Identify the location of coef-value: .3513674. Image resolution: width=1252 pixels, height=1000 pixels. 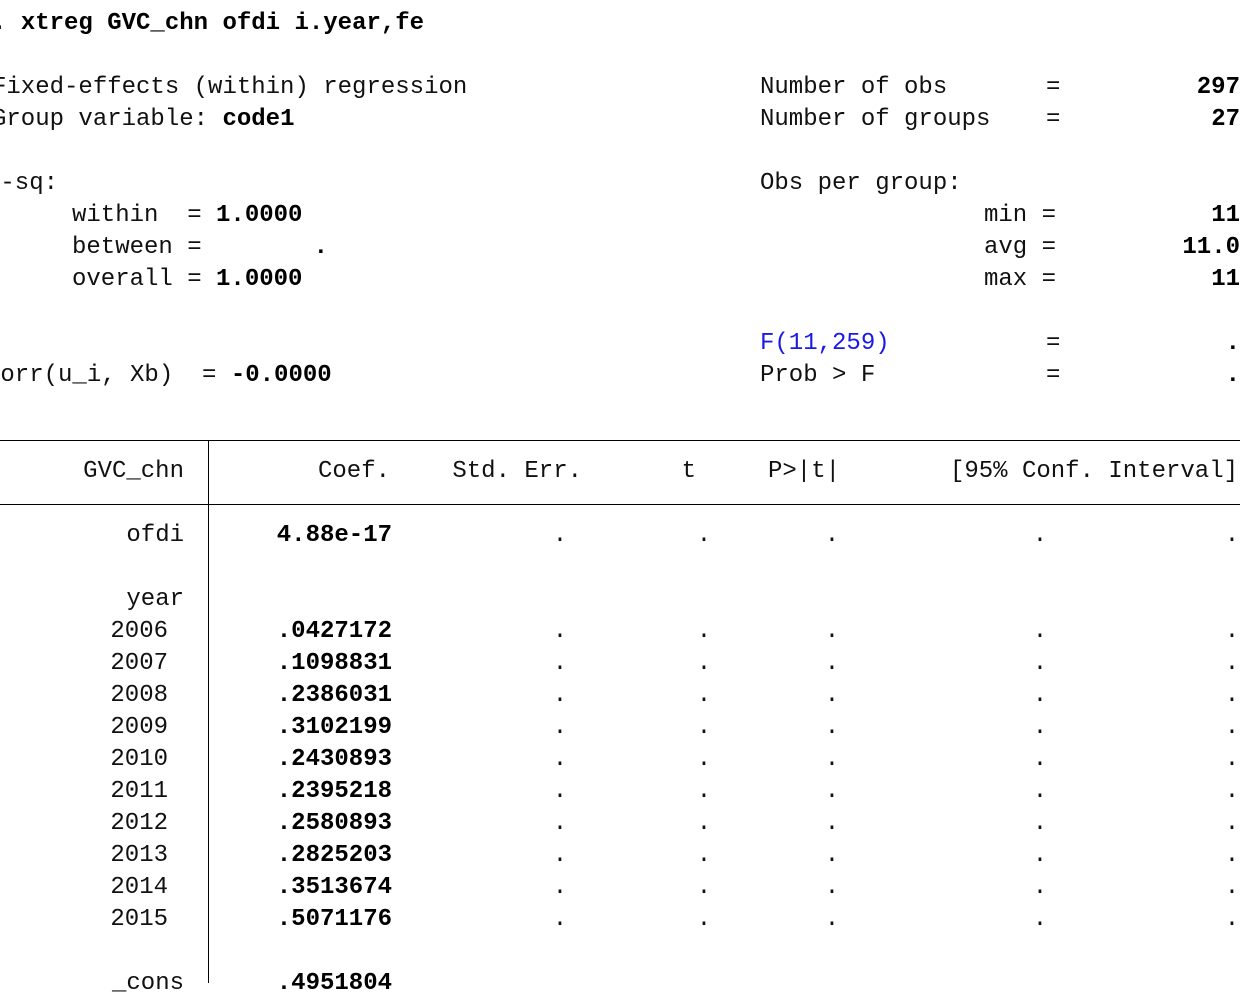
(334, 887).